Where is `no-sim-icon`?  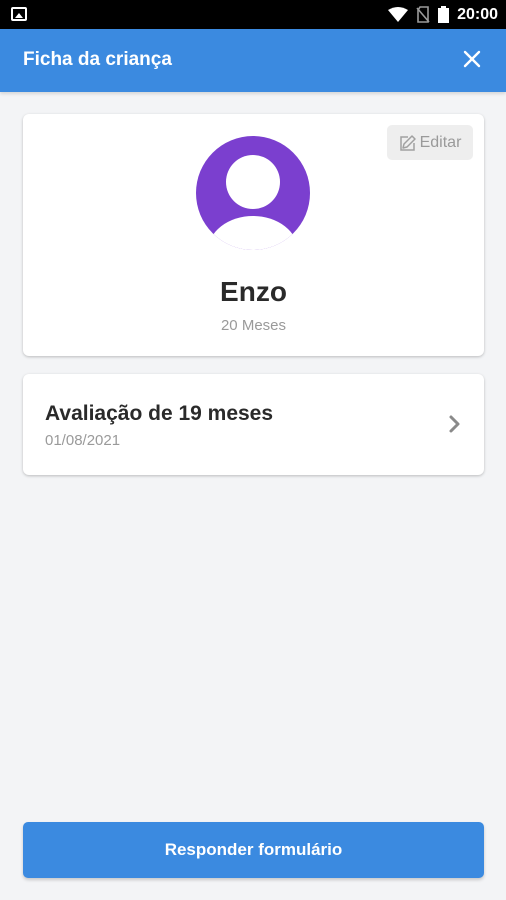 no-sim-icon is located at coordinates (423, 14).